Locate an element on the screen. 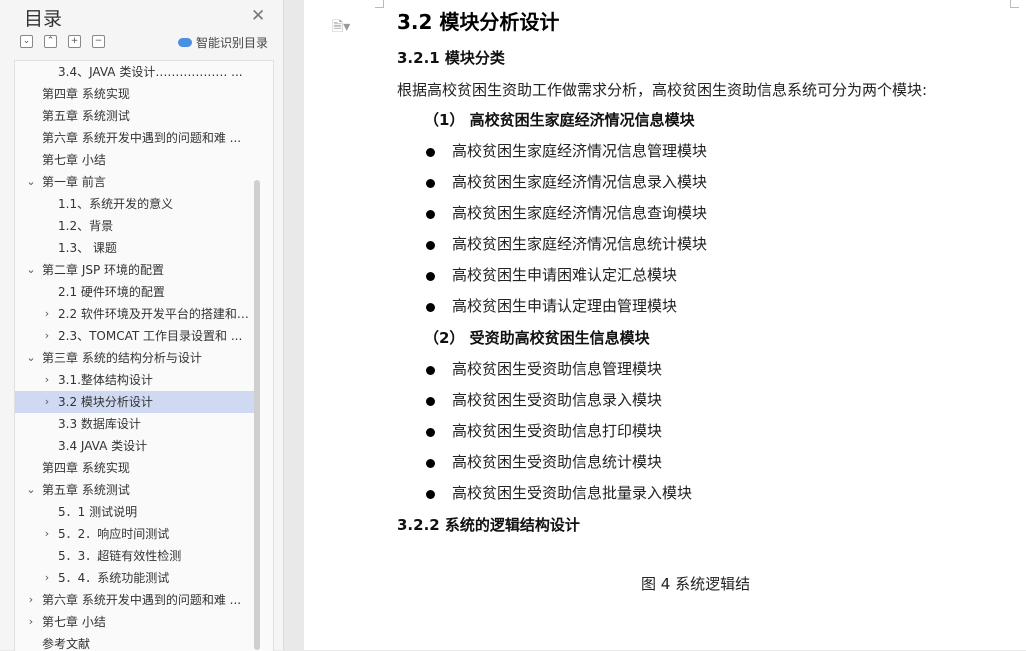  smart-toc-label: 智能识别目录 is located at coordinates (232, 43).